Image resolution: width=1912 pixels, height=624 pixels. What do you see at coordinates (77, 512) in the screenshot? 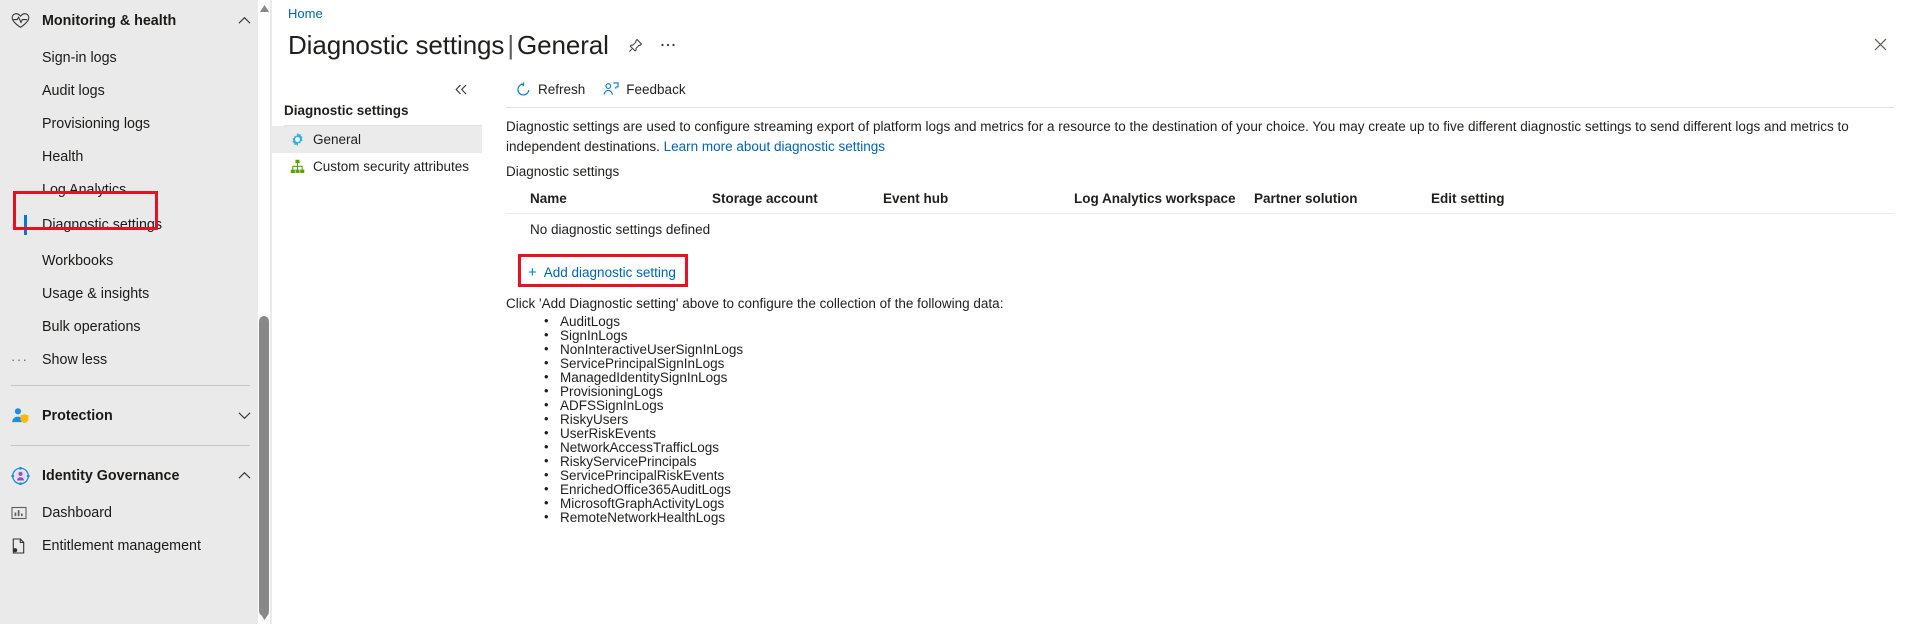
I see `sidebar-item-label: Dashboard` at bounding box center [77, 512].